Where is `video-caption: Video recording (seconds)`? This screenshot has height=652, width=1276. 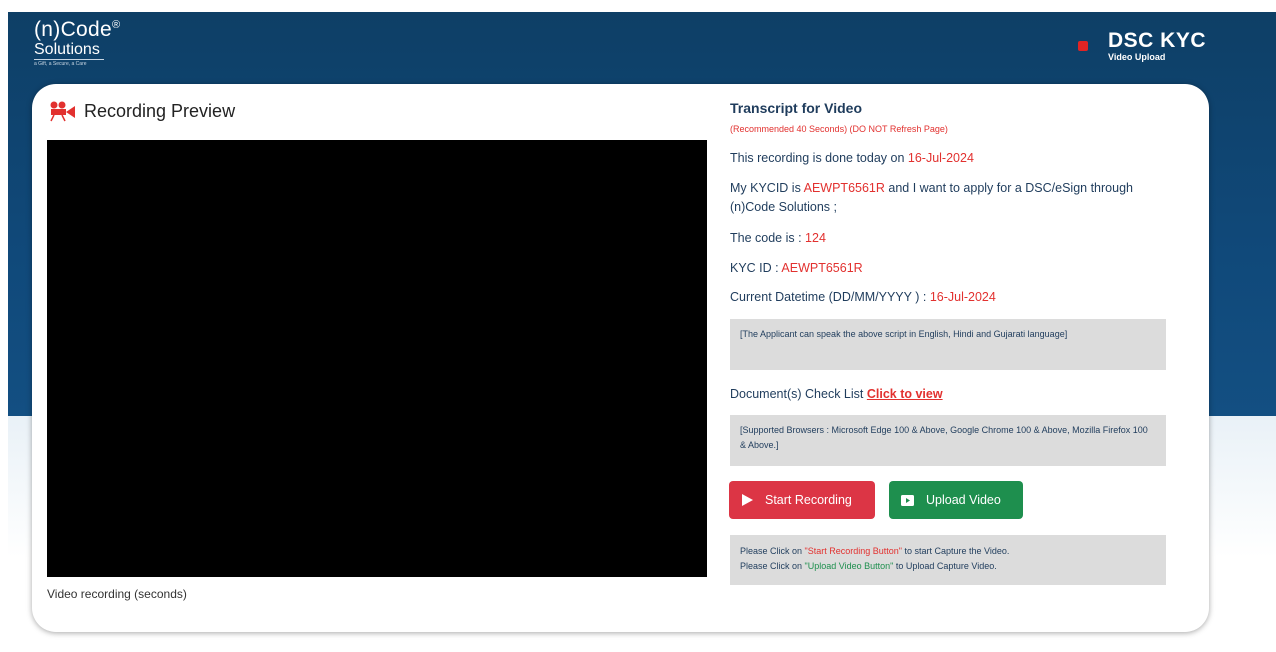
video-caption: Video recording (seconds) is located at coordinates (117, 594).